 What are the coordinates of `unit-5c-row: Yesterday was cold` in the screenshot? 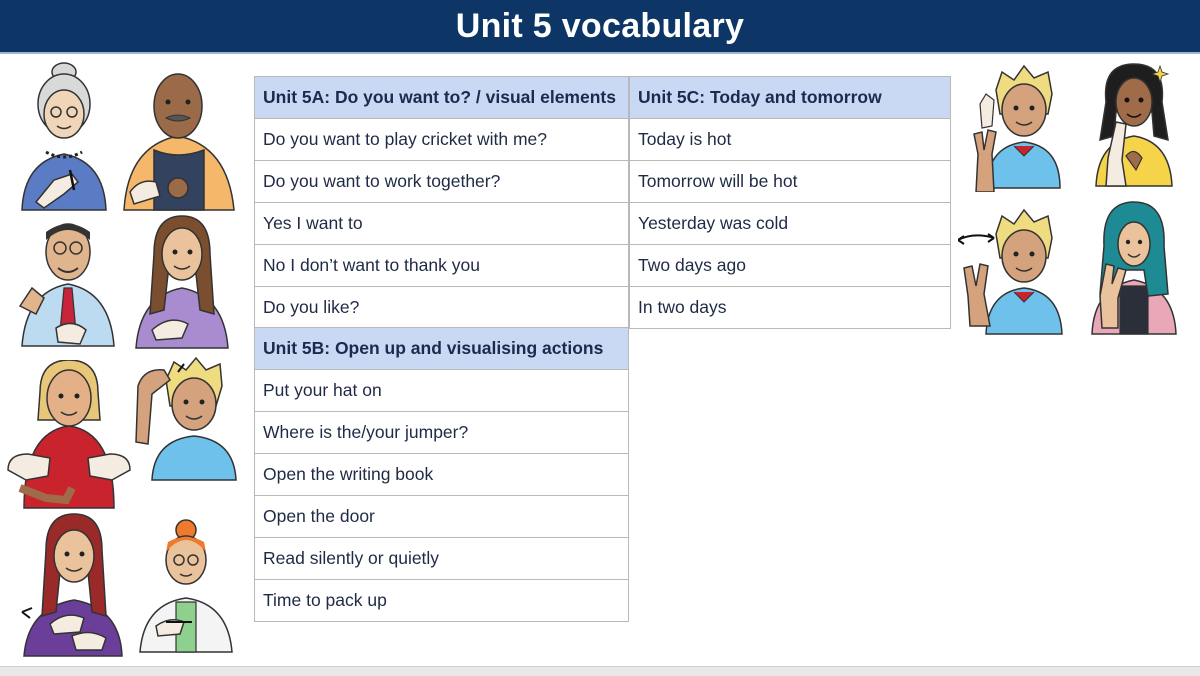 It's located at (790, 223).